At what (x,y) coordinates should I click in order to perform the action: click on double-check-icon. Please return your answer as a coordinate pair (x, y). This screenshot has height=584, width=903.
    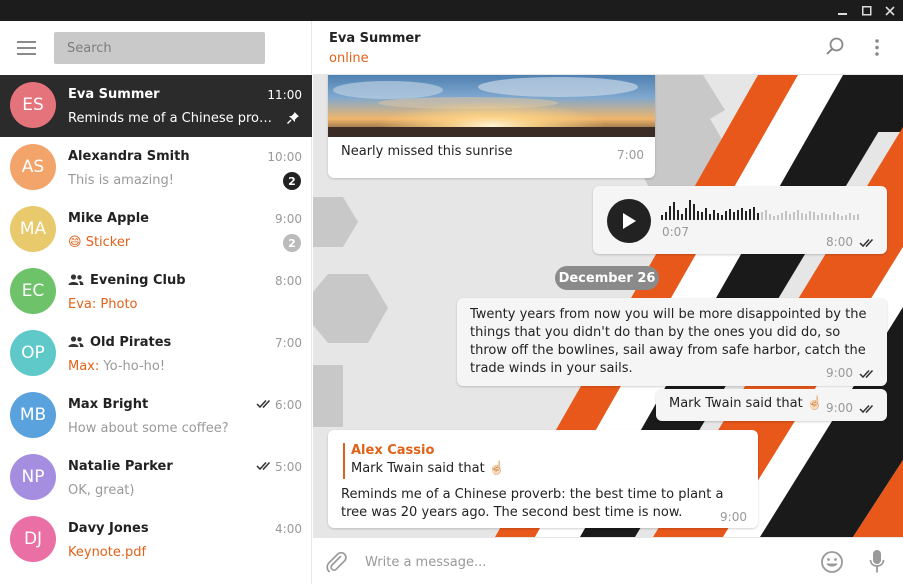
    Looking at the image, I should click on (263, 404).